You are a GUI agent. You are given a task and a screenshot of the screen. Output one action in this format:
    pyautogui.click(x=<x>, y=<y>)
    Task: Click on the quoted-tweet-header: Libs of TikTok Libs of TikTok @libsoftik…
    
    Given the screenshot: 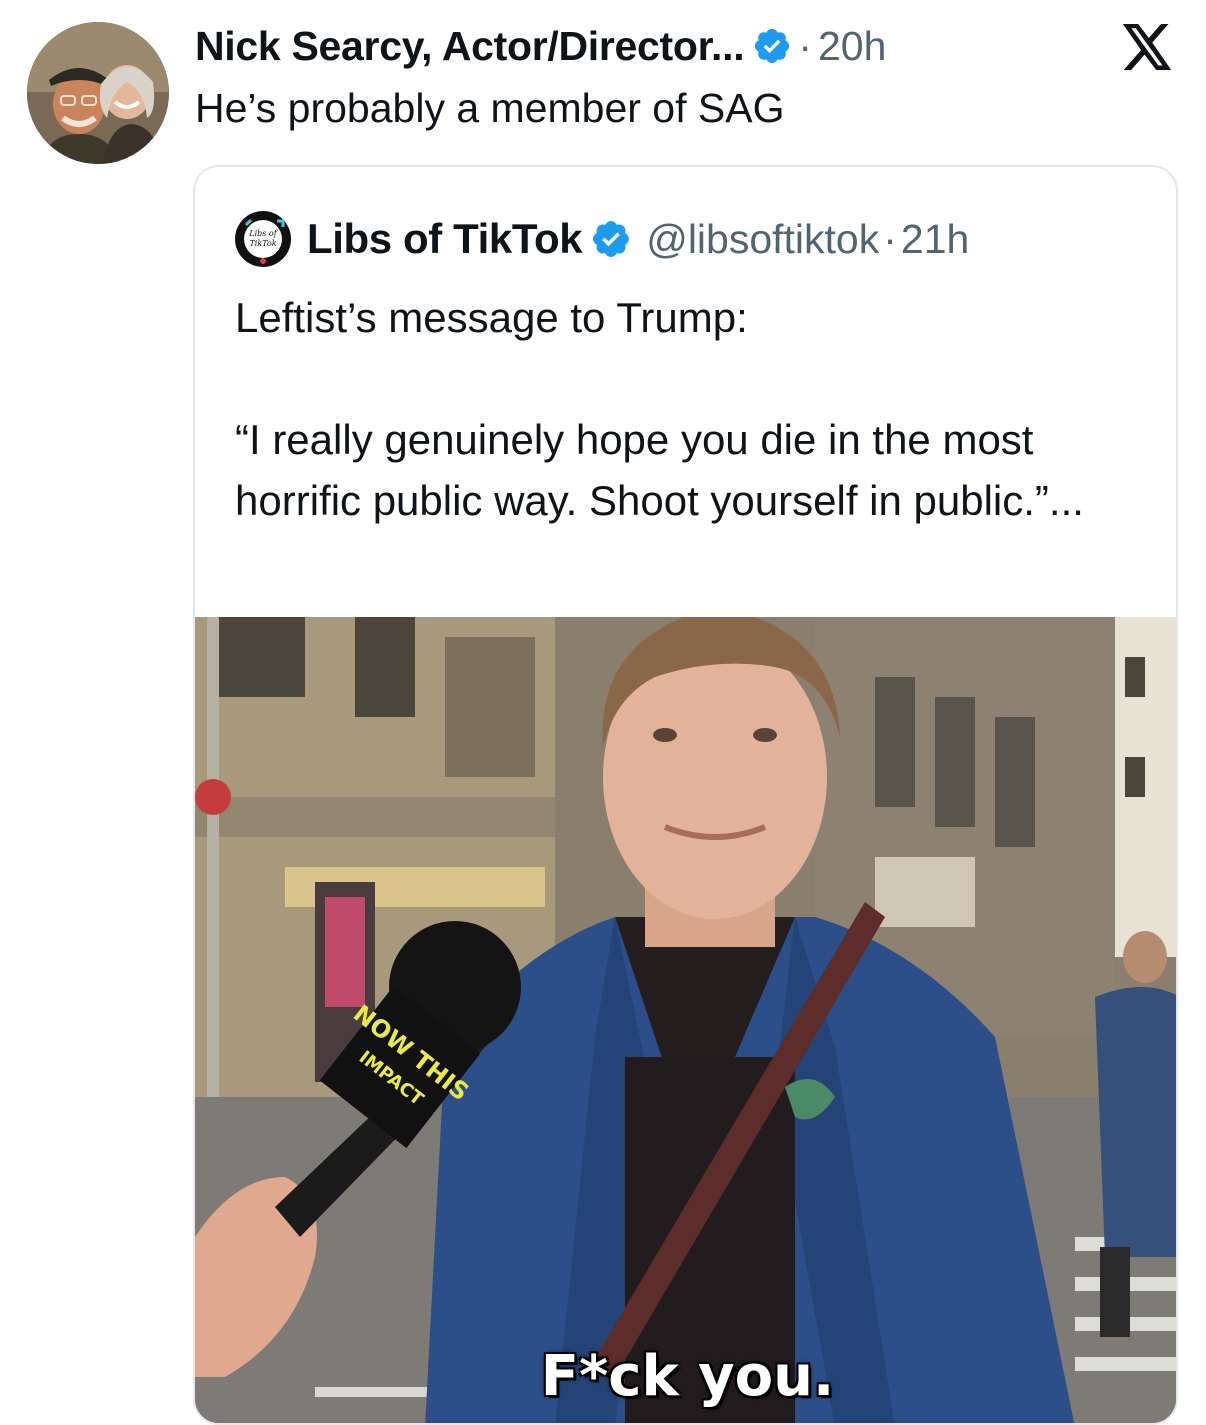 What is the action you would take?
    pyautogui.click(x=602, y=239)
    